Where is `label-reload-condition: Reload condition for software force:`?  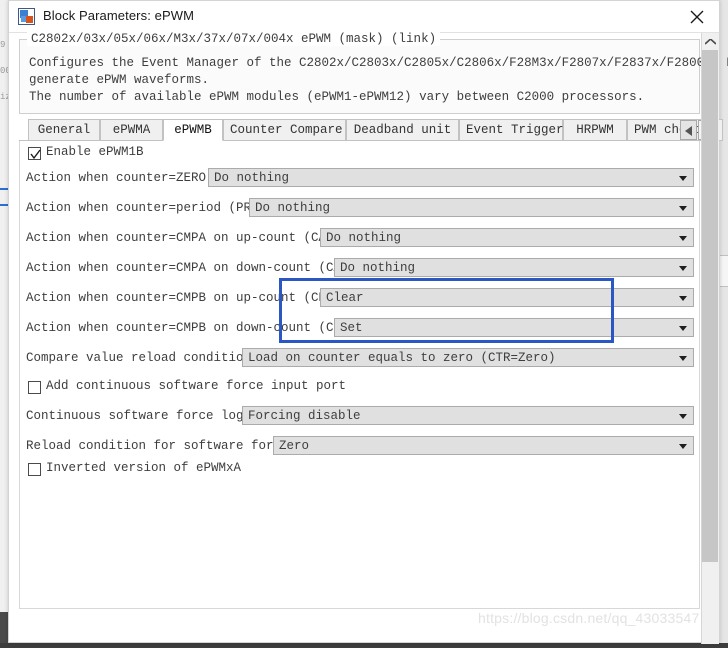
label-reload-condition: Reload condition for software force: is located at coordinates (161, 446).